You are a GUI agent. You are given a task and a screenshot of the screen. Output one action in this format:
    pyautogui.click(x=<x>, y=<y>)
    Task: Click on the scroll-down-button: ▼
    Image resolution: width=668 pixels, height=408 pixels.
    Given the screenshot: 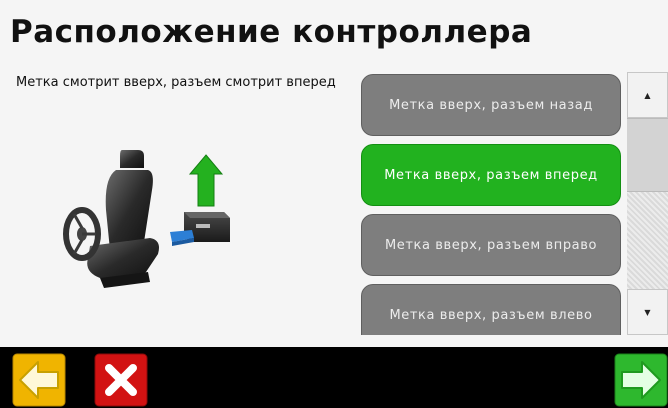 What is the action you would take?
    pyautogui.click(x=647, y=312)
    